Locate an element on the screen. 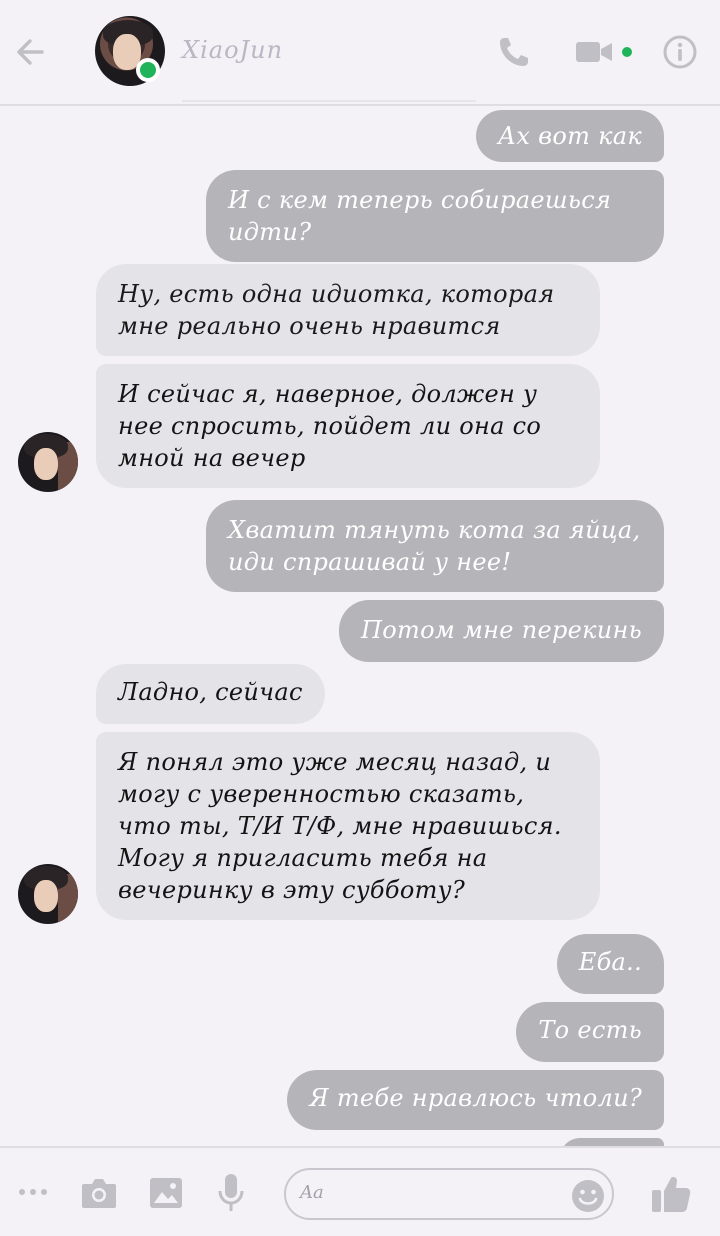  info-icon is located at coordinates (680, 52).